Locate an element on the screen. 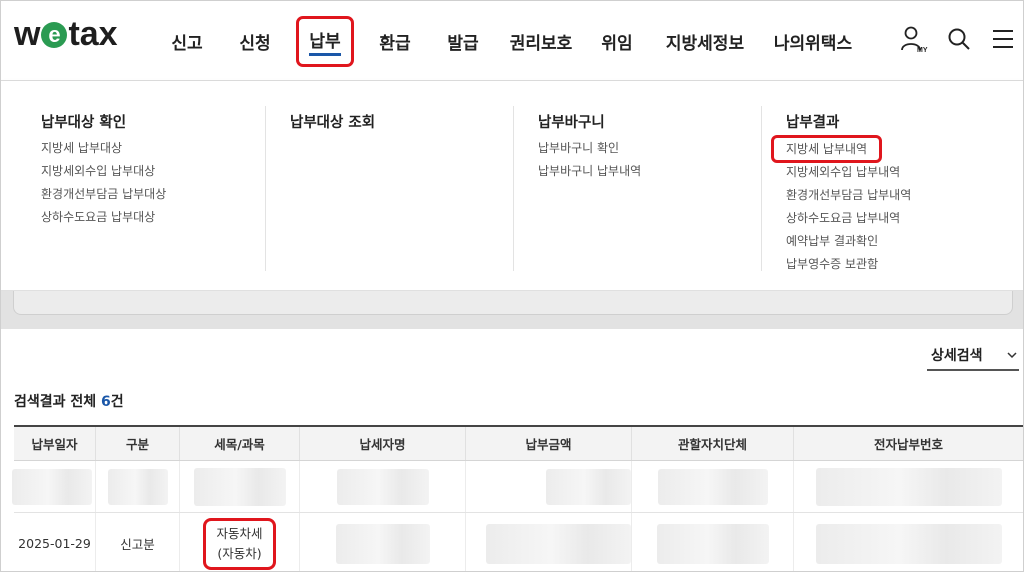  nav-item-payment: 납부 is located at coordinates (325, 41).